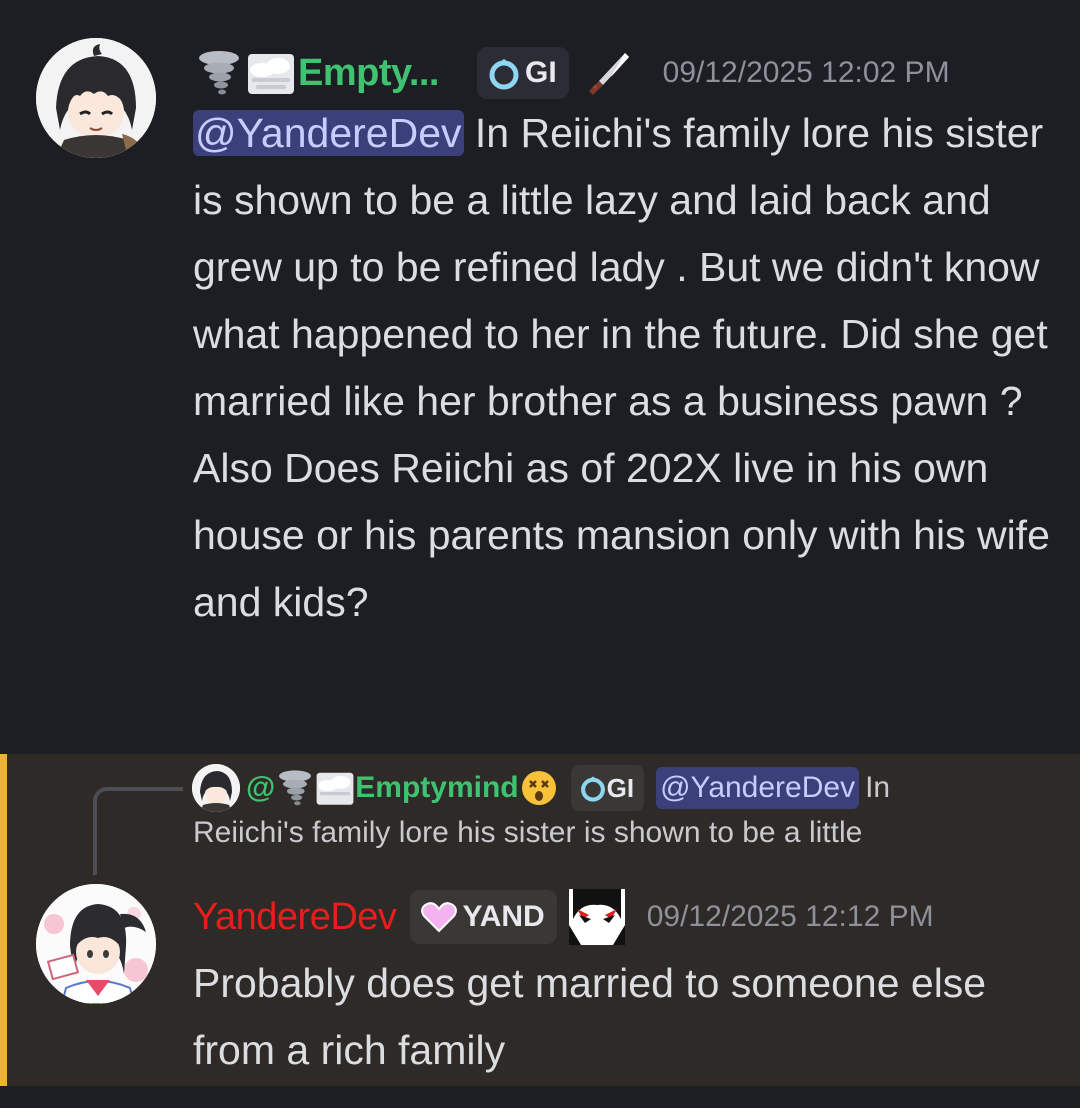 The width and height of the screenshot is (1080, 1108). I want to click on avatar-emptymind, so click(96, 98).